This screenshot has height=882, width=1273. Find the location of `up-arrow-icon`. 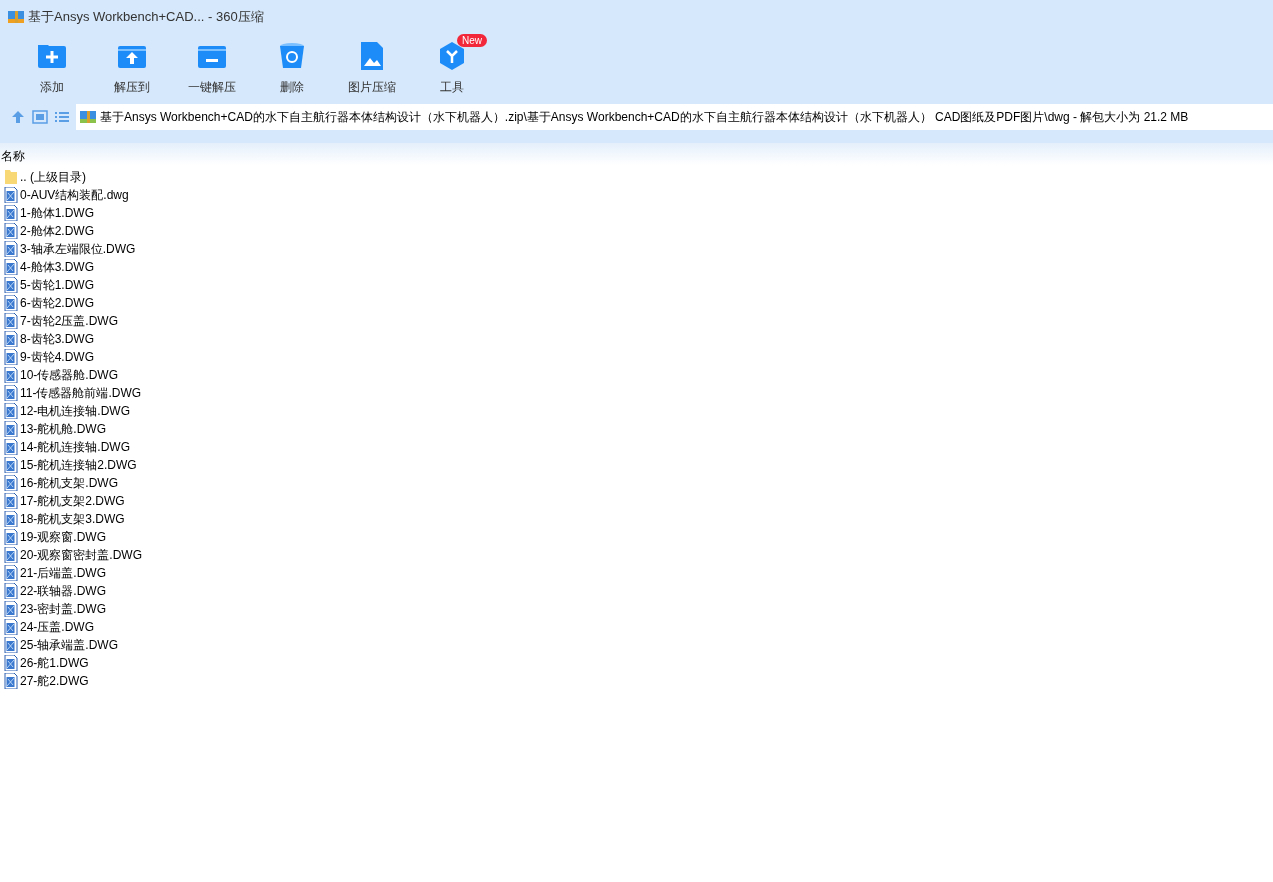

up-arrow-icon is located at coordinates (18, 117).